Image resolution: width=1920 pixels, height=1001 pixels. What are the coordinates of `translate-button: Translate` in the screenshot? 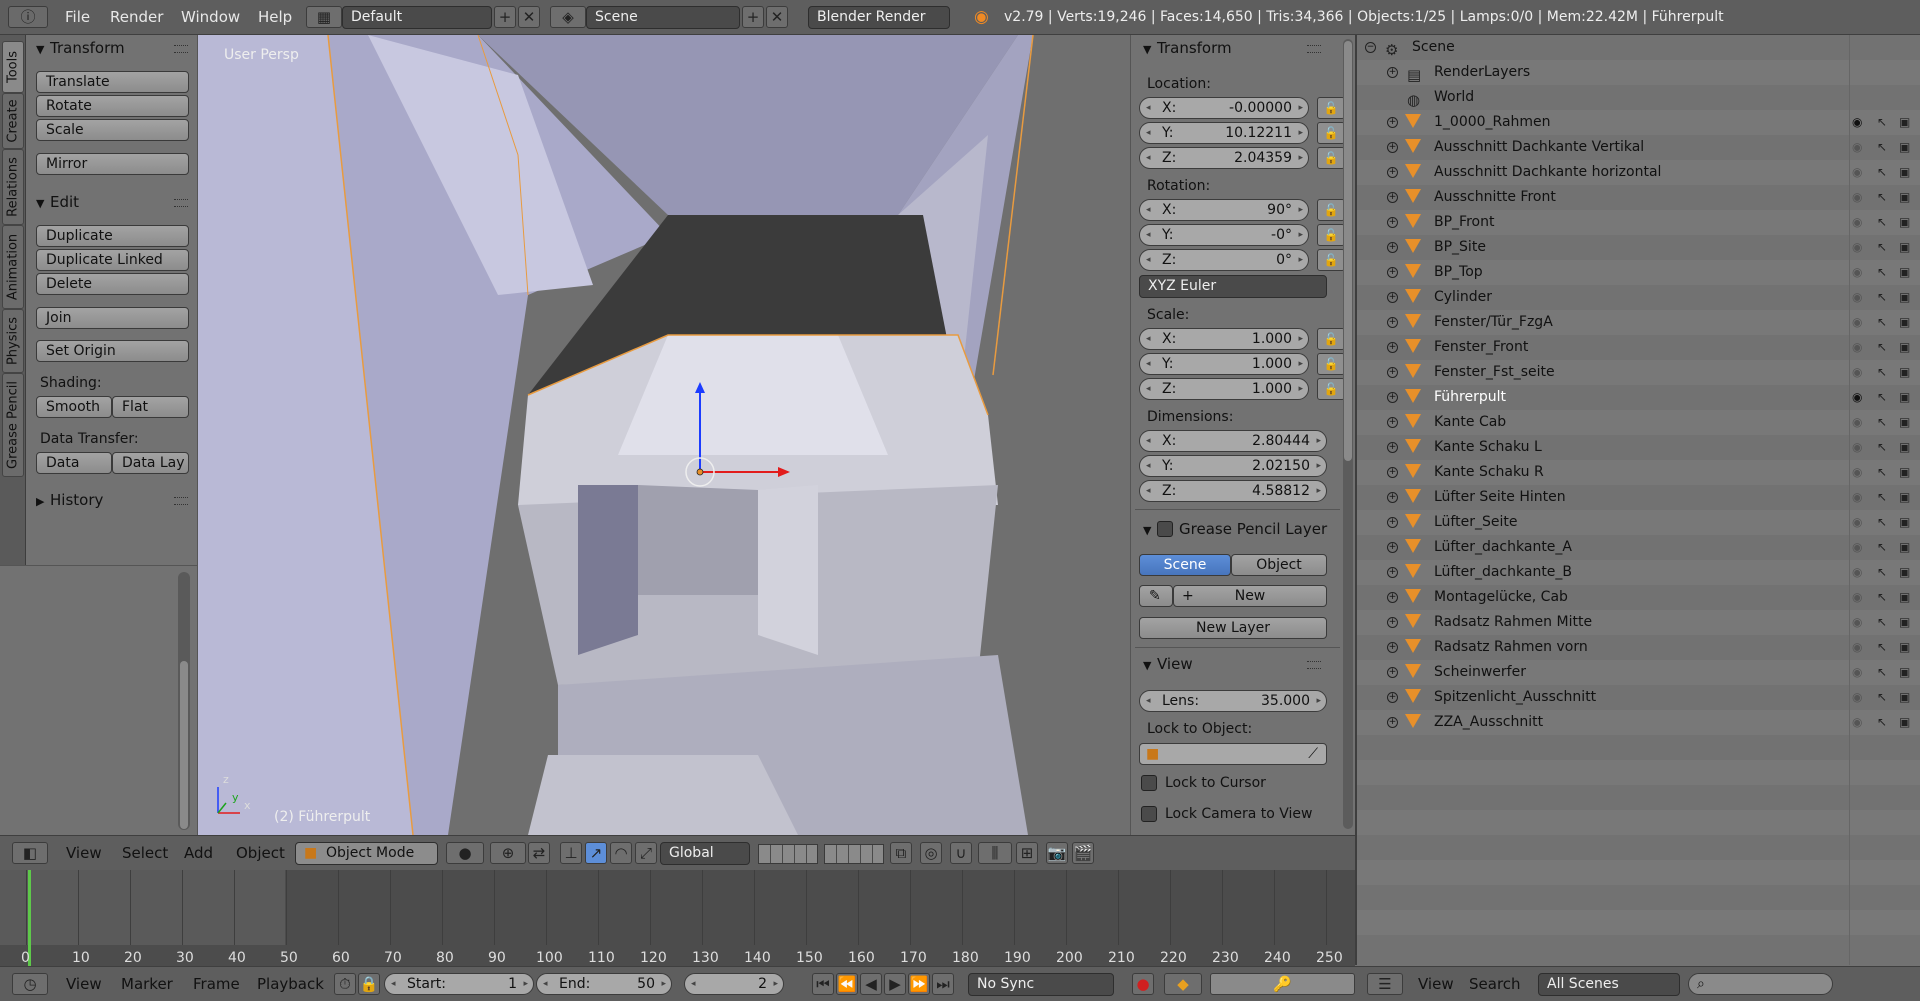 It's located at (112, 82).